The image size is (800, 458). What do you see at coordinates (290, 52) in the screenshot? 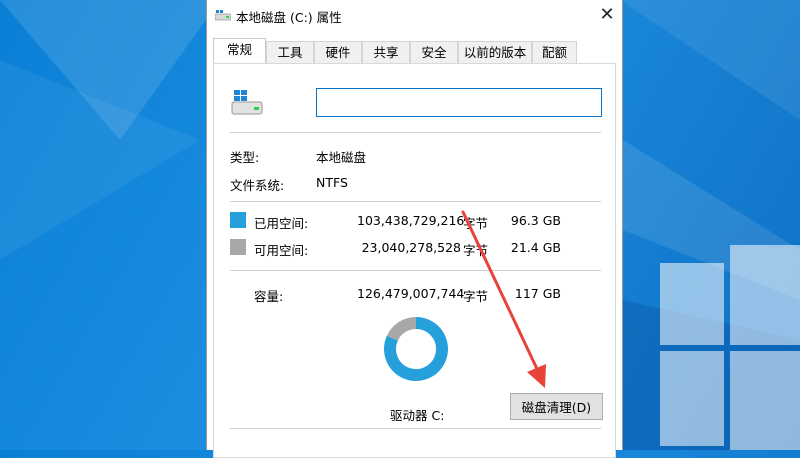
I see `tab-tools: 工具` at bounding box center [290, 52].